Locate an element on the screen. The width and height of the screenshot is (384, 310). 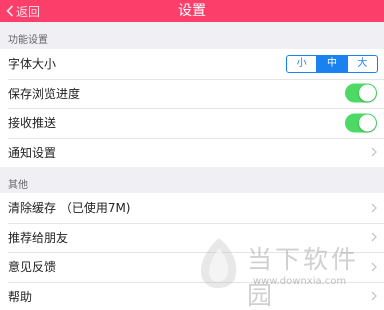
save-progress-row: 保存浏览进度 is located at coordinates (192, 93).